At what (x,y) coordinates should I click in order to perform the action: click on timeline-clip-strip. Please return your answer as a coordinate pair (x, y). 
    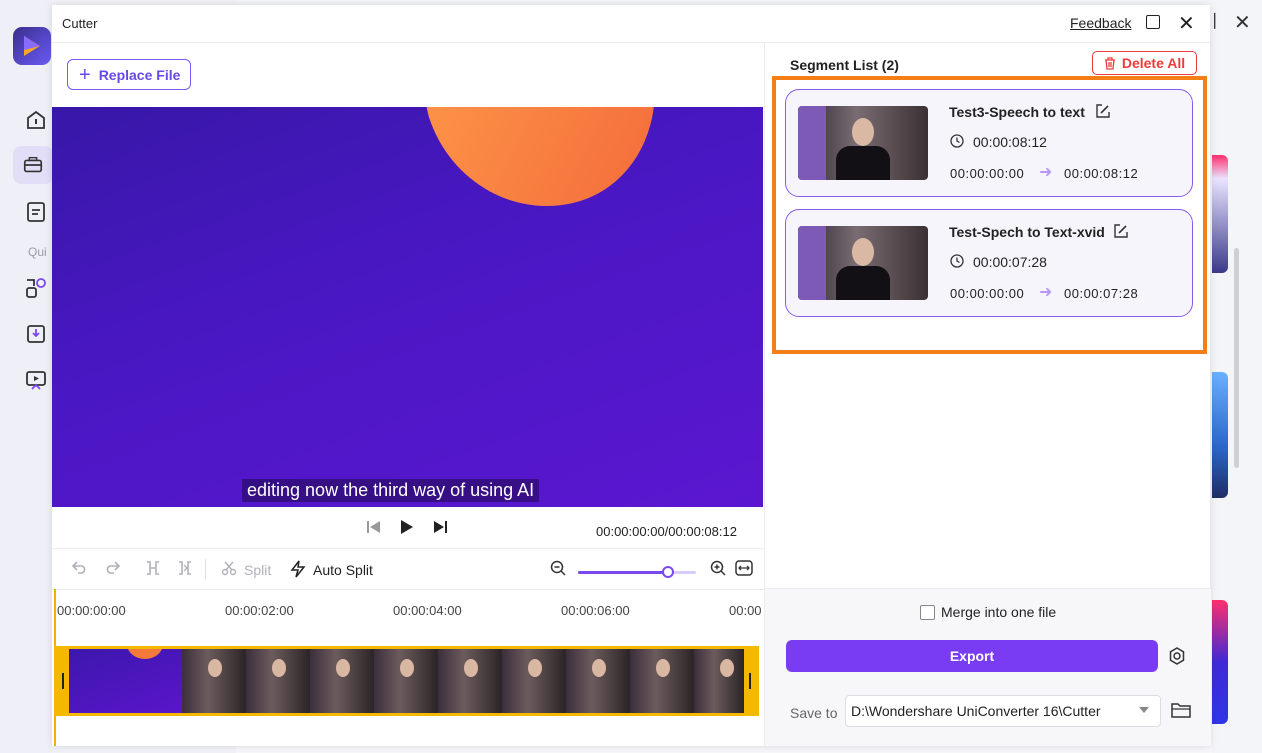
    Looking at the image, I should click on (406, 681).